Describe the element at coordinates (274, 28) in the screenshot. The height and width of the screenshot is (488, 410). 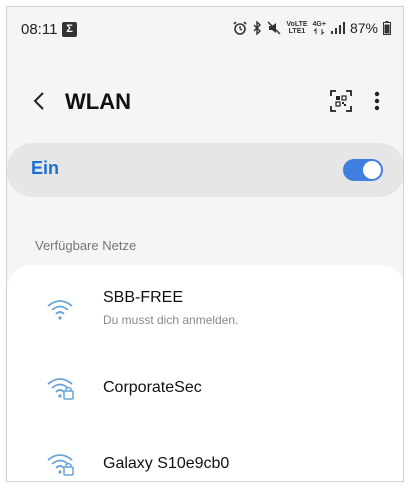
I see `mute-icon` at that location.